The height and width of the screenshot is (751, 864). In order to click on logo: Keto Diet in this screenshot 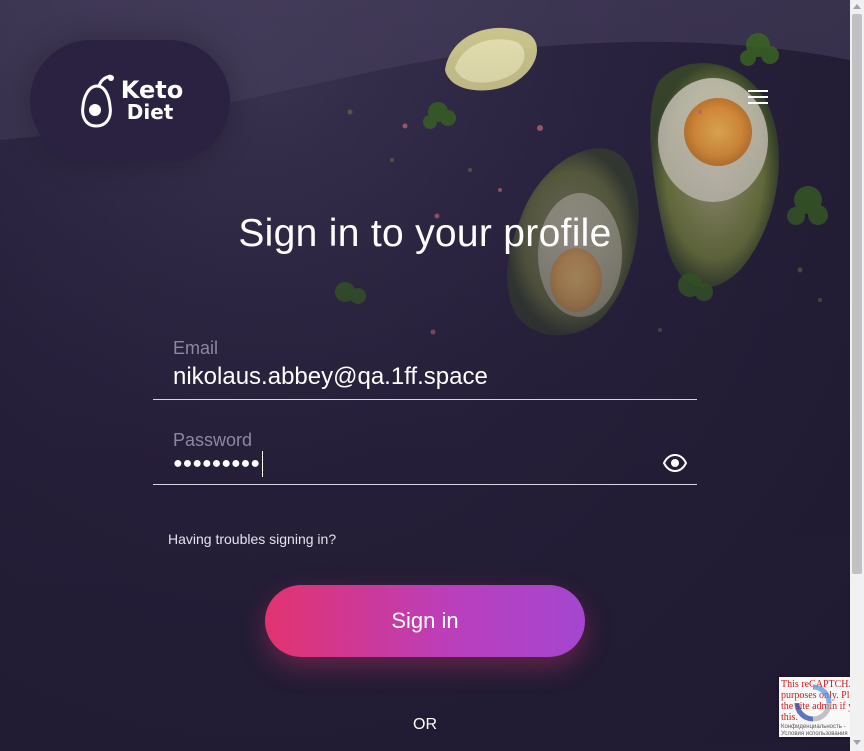, I will do `click(130, 101)`.